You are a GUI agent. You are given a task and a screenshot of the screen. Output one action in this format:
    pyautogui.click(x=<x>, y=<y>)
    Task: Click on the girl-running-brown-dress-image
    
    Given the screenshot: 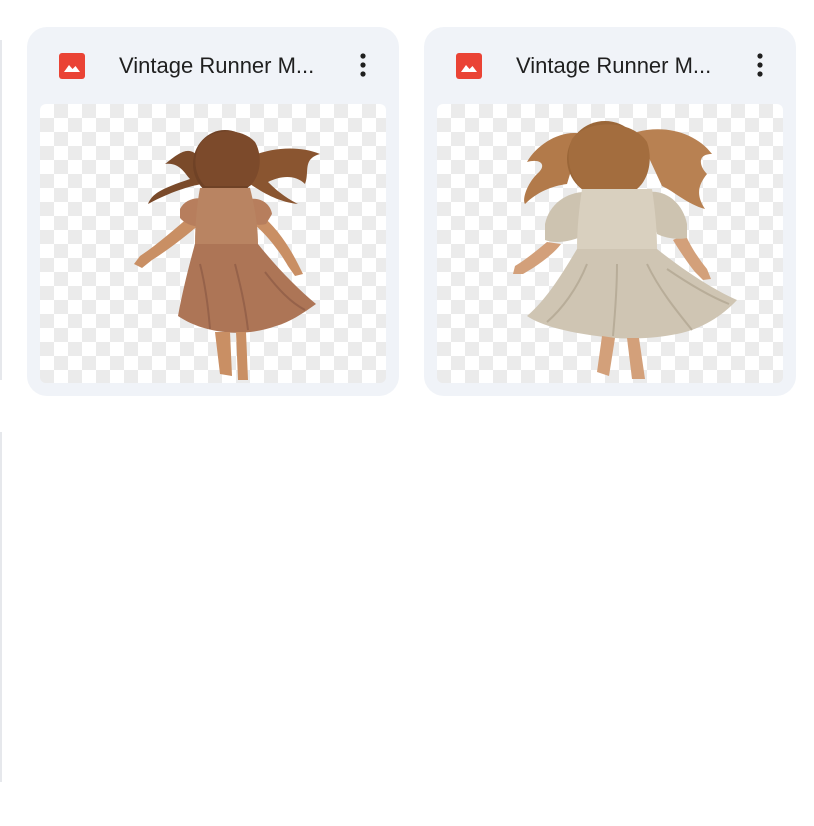 What is the action you would take?
    pyautogui.click(x=227, y=255)
    